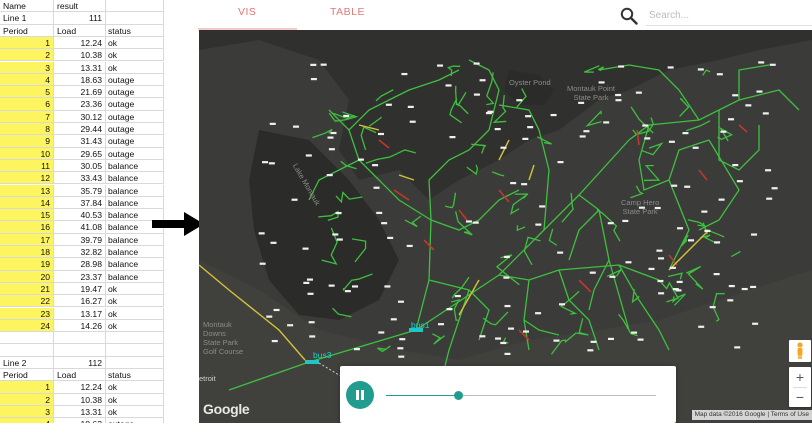 This screenshot has width=812, height=423. I want to click on sheet-cell: 19, so click(27, 264).